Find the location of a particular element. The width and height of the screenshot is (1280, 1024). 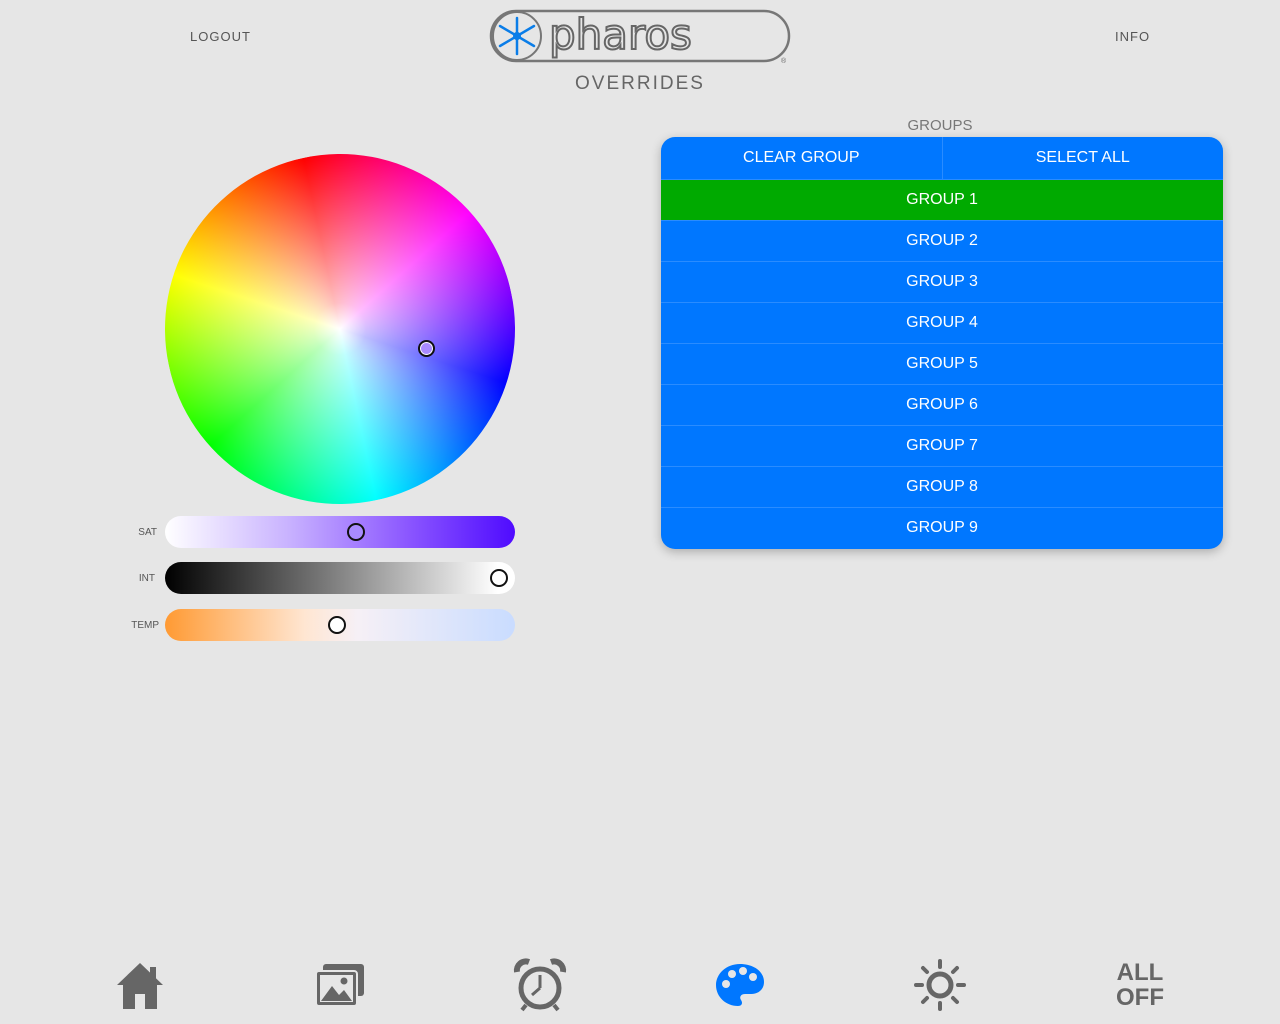

logout-link: LOGOUT is located at coordinates (220, 36).